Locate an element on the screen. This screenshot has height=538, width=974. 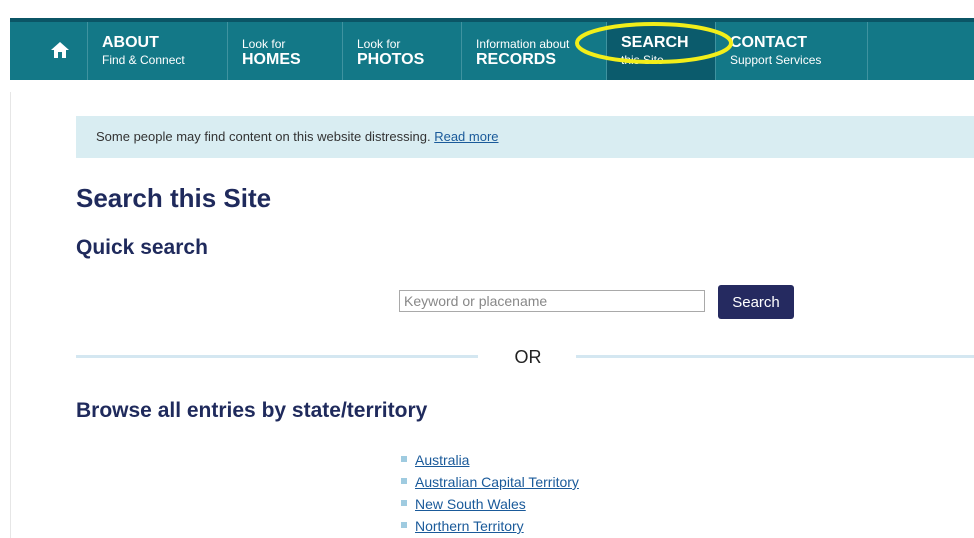
nav-about: ABOUT Find & Connect is located at coordinates (158, 51).